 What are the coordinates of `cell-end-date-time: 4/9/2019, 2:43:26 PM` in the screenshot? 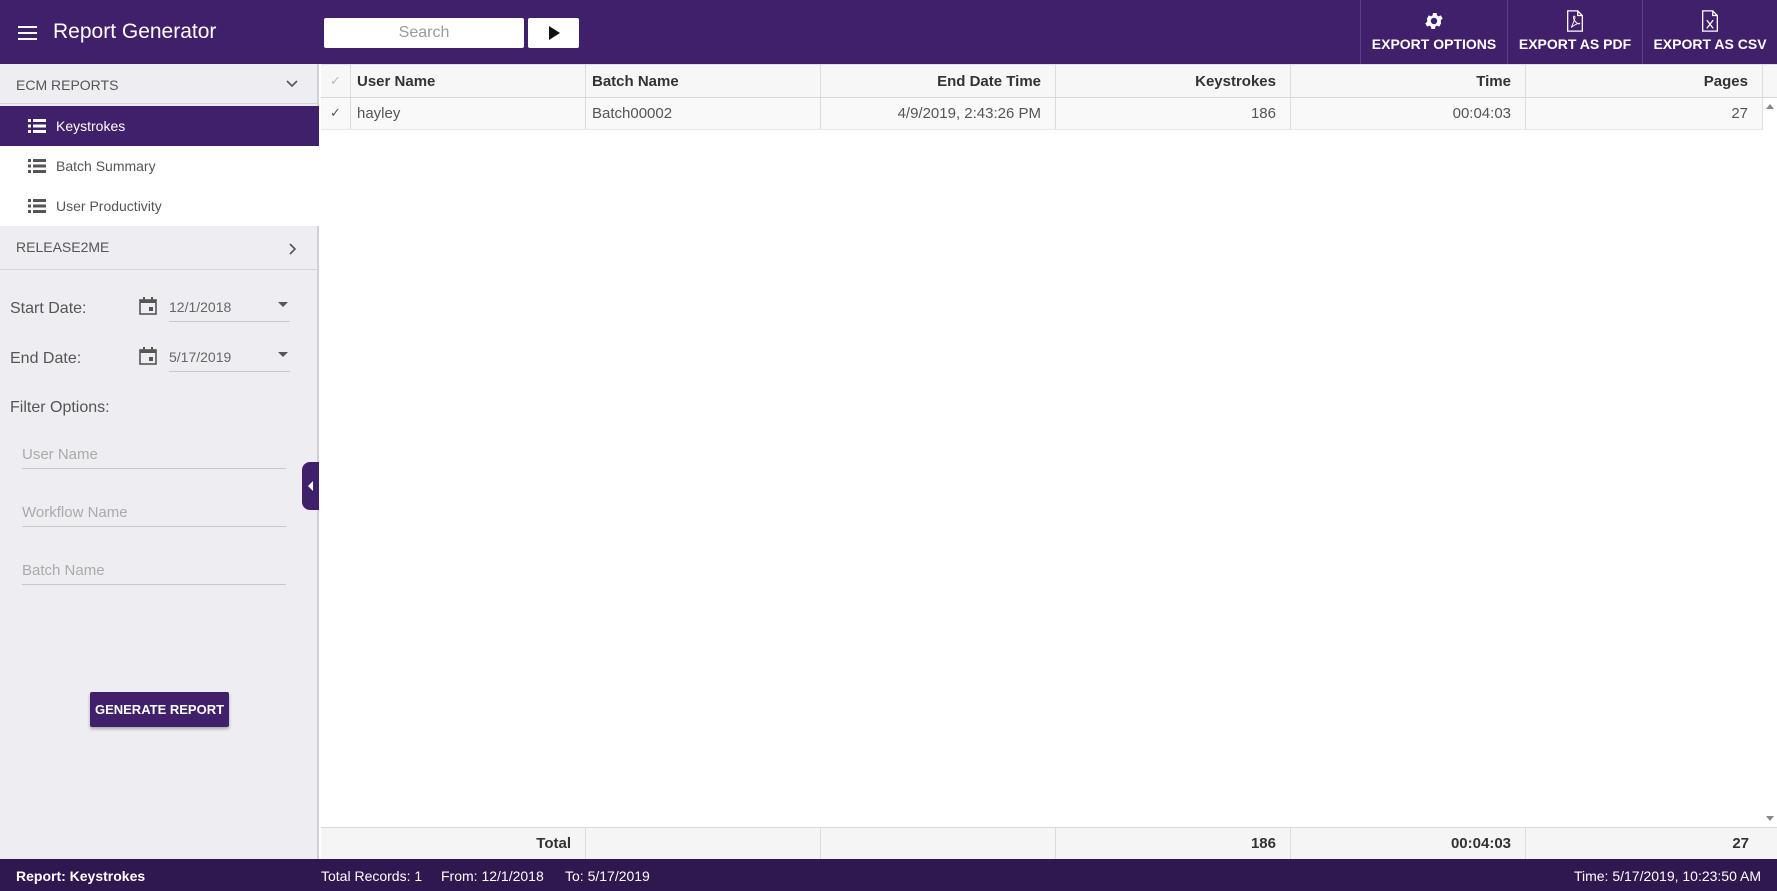 It's located at (938, 113).